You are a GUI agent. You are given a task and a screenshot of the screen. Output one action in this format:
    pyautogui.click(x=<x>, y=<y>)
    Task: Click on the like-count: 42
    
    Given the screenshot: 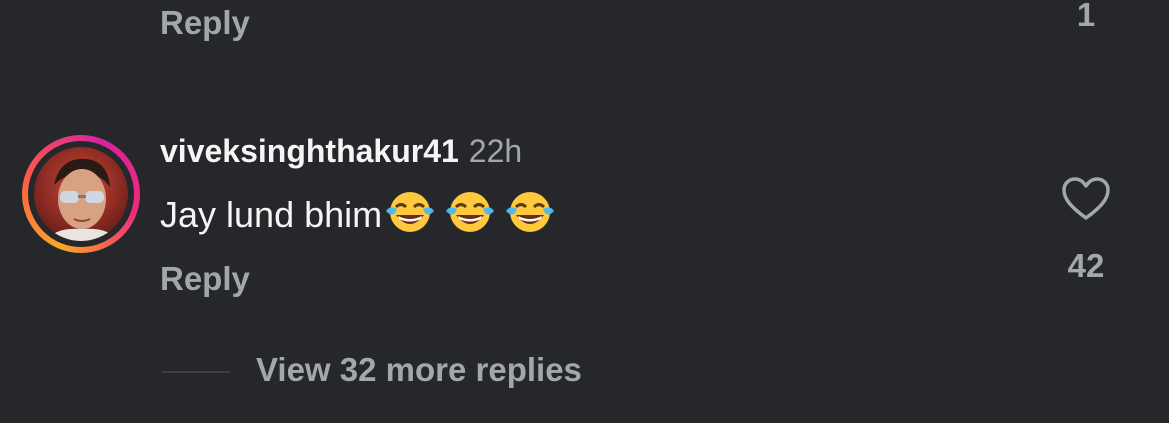 What is the action you would take?
    pyautogui.click(x=1086, y=265)
    